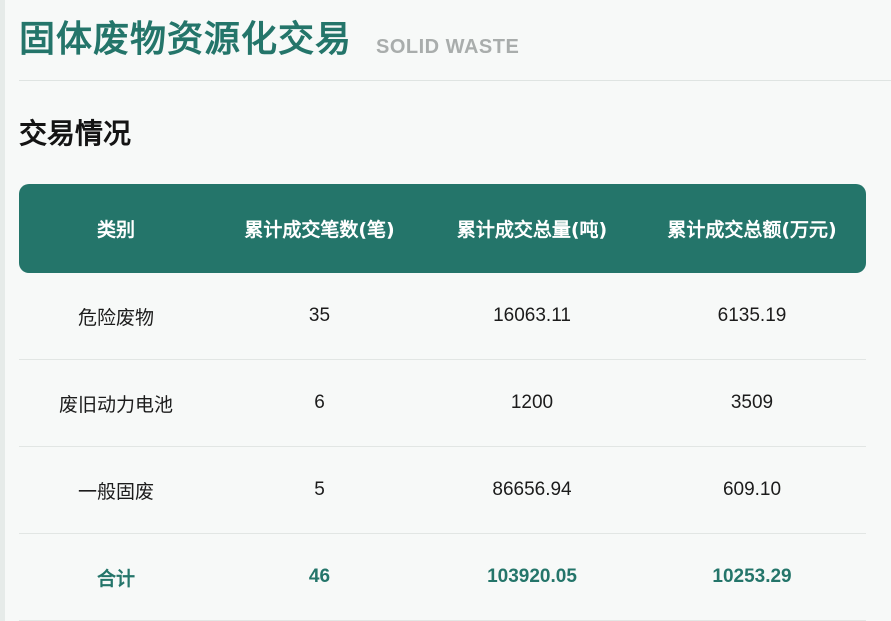 The width and height of the screenshot is (891, 621). I want to click on cell-category: 废旧动力电池, so click(115, 404).